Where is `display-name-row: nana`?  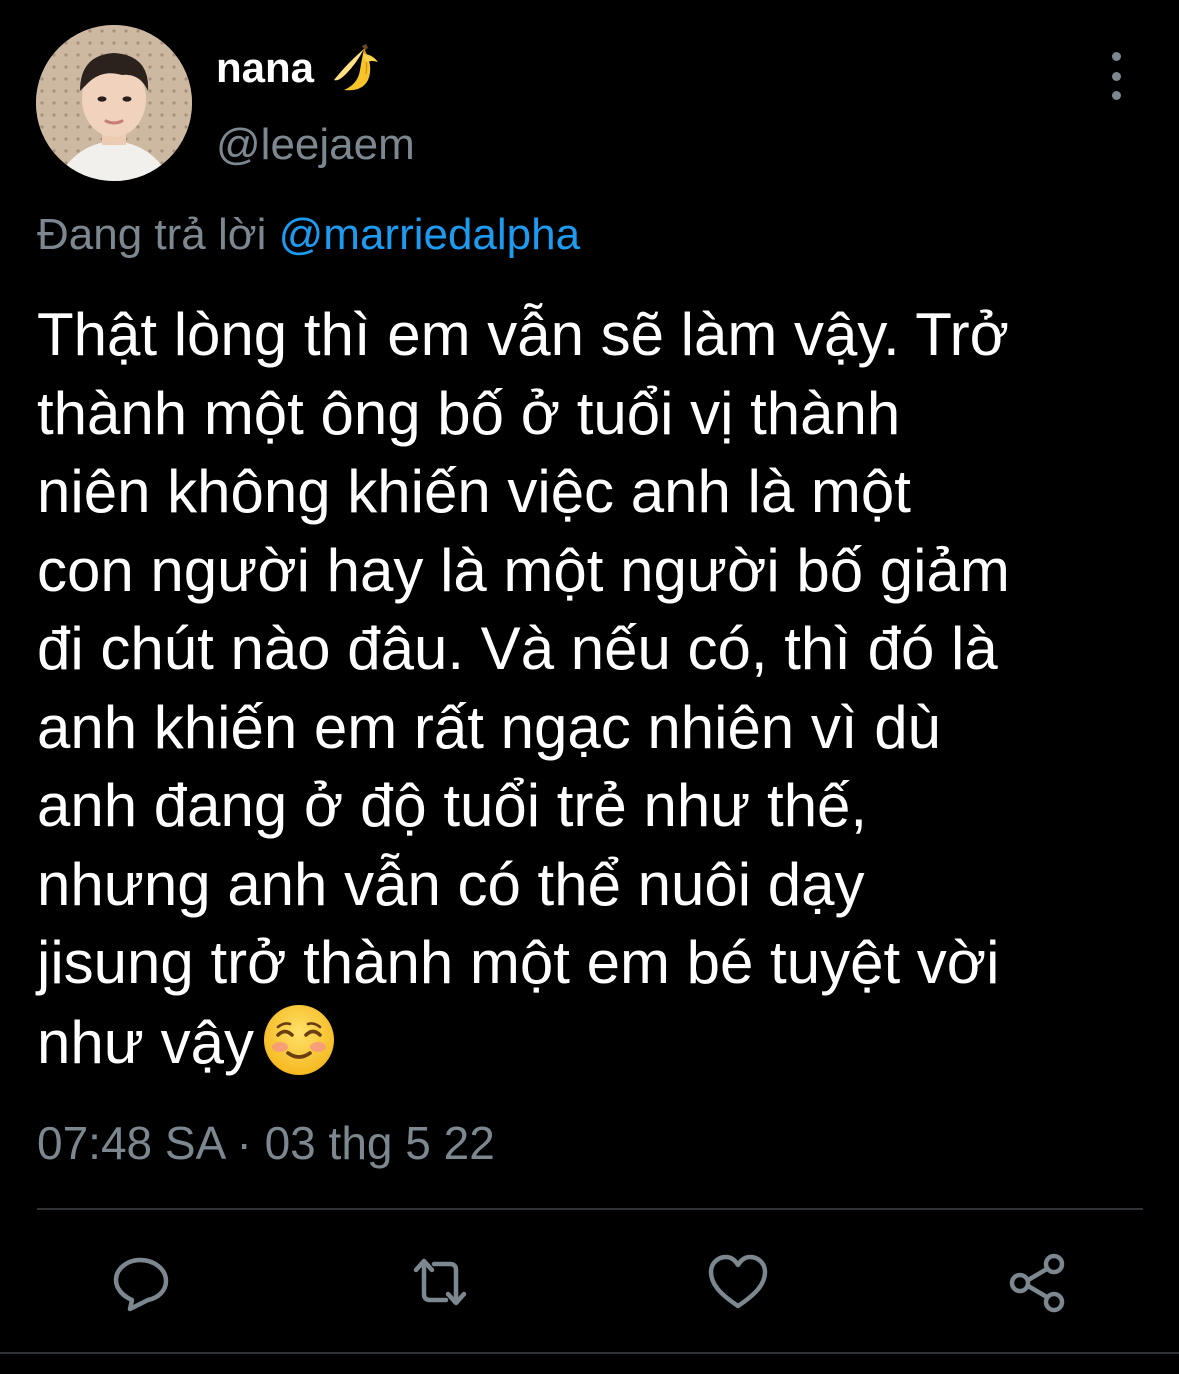
display-name-row: nana is located at coordinates (300, 68).